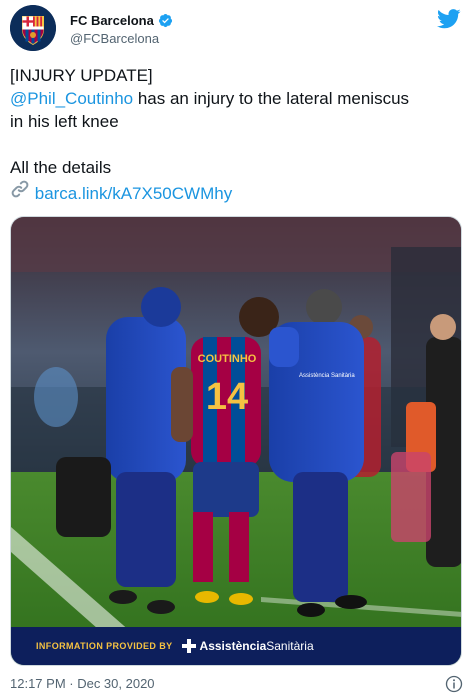  I want to click on avatar, so click(33, 28).